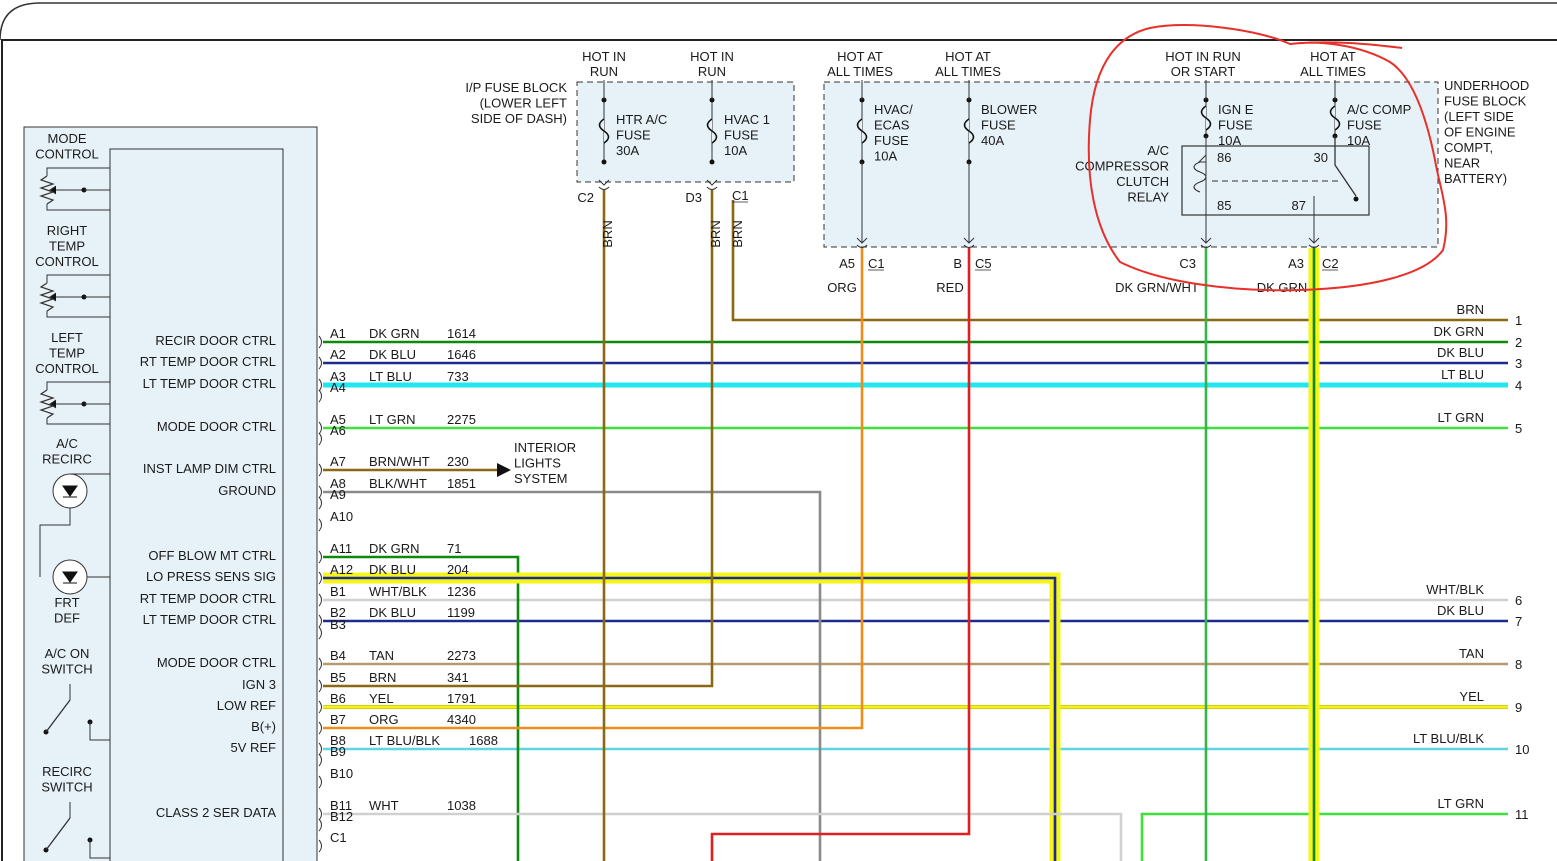  Describe the element at coordinates (320, 578) in the screenshot. I see `connector-a12` at that location.